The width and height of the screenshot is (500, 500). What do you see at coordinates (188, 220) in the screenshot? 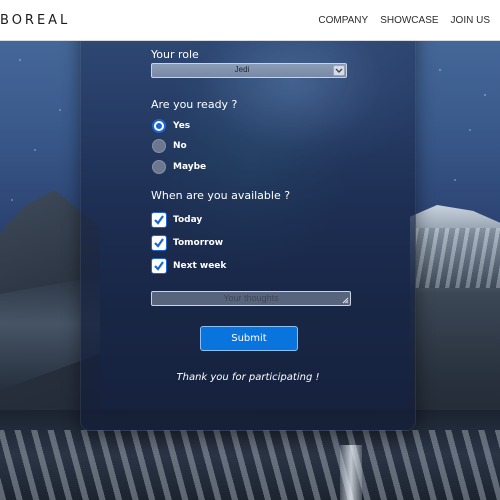
I see `checkbox-today-label: Today` at bounding box center [188, 220].